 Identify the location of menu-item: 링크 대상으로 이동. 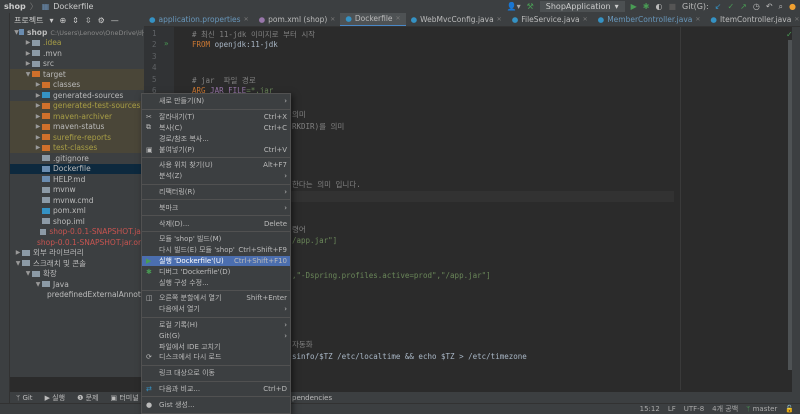
(216, 373).